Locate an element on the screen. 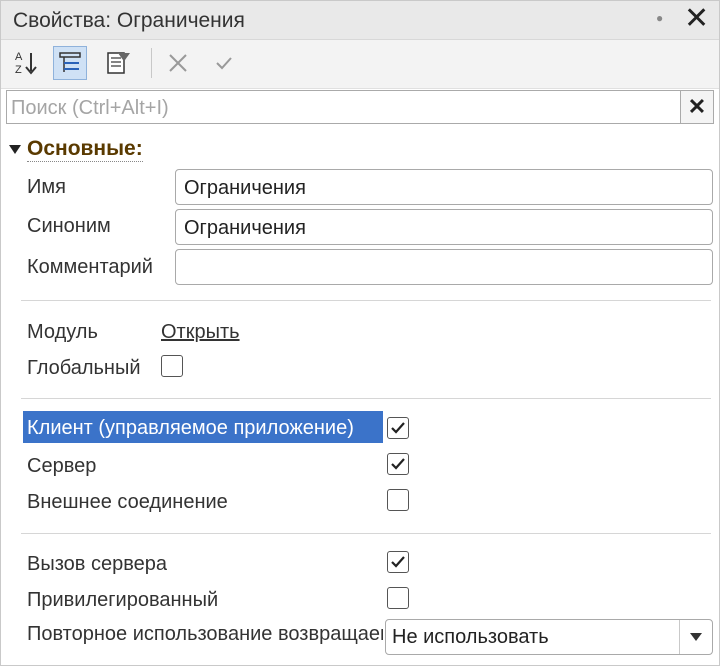 The height and width of the screenshot is (666, 720). sort-az-icon: A Z is located at coordinates (26, 63).